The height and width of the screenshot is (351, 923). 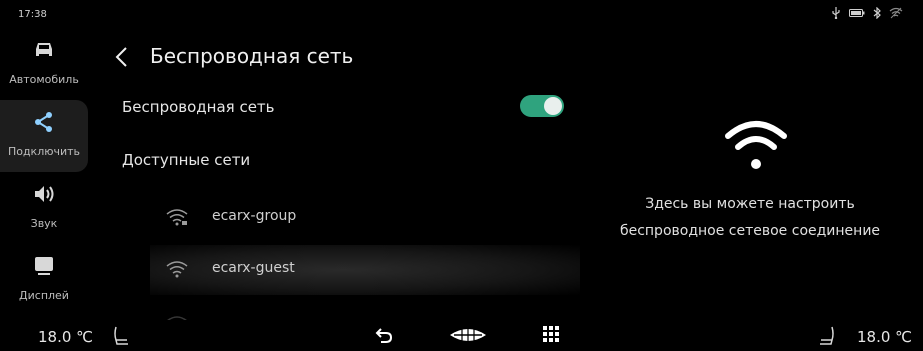 What do you see at coordinates (122, 57) in the screenshot?
I see `back-arrow-icon` at bounding box center [122, 57].